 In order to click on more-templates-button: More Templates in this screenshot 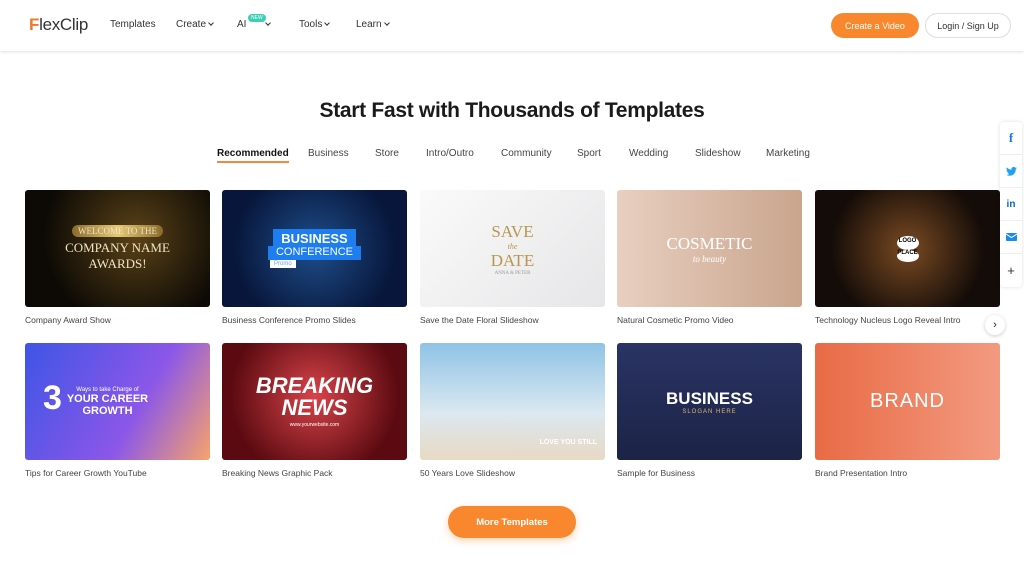, I will do `click(512, 522)`.